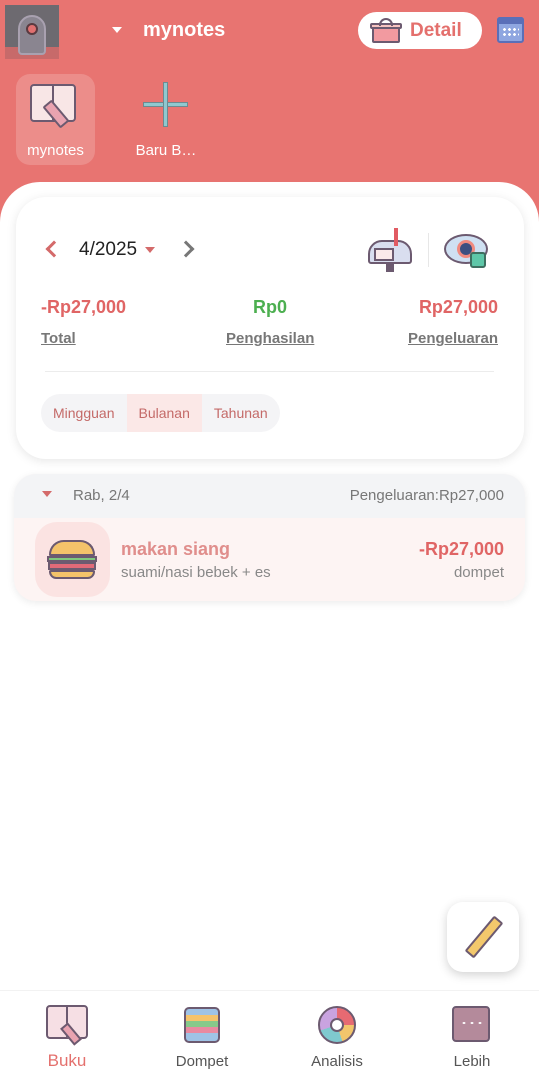 Image resolution: width=539 pixels, height=1080 pixels. Describe the element at coordinates (164, 413) in the screenshot. I see `tab-monthly: Bulanan` at that location.